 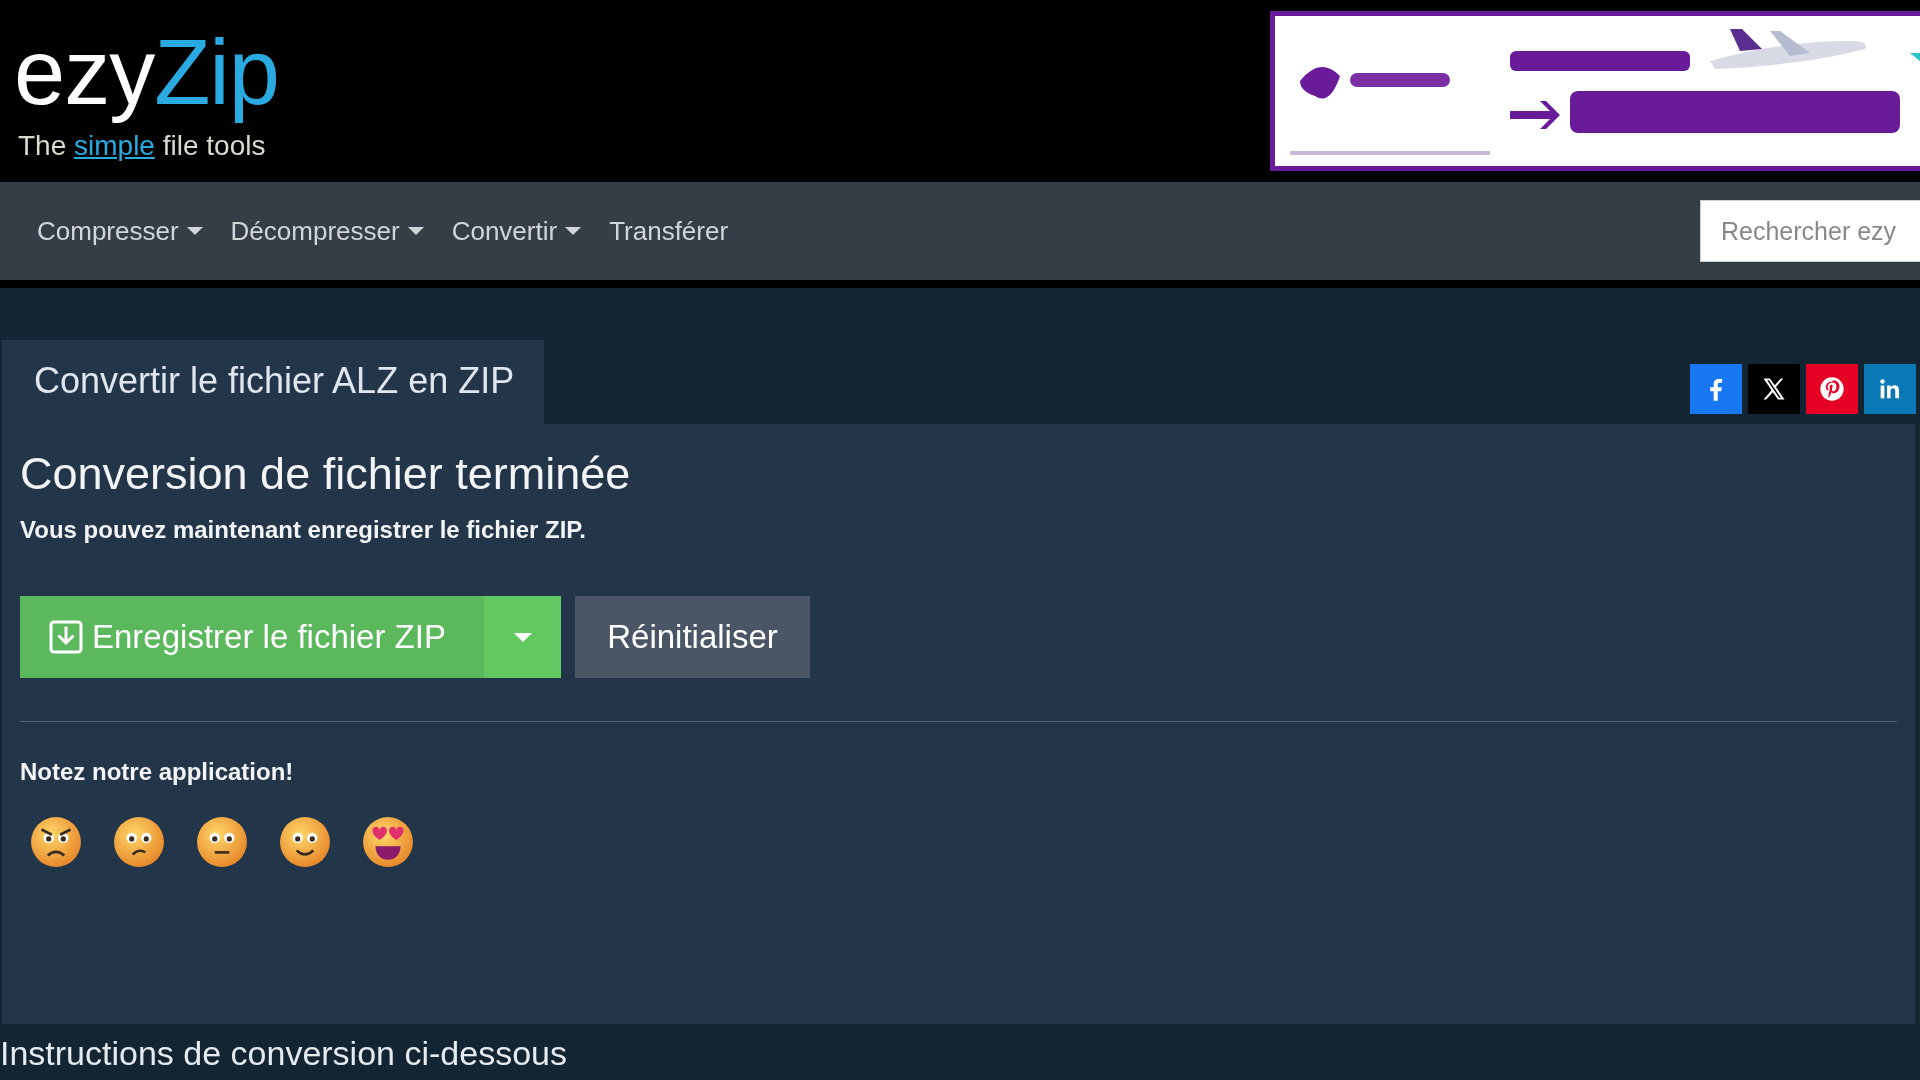 I want to click on nav-menu-item: Transférer, so click(x=669, y=231).